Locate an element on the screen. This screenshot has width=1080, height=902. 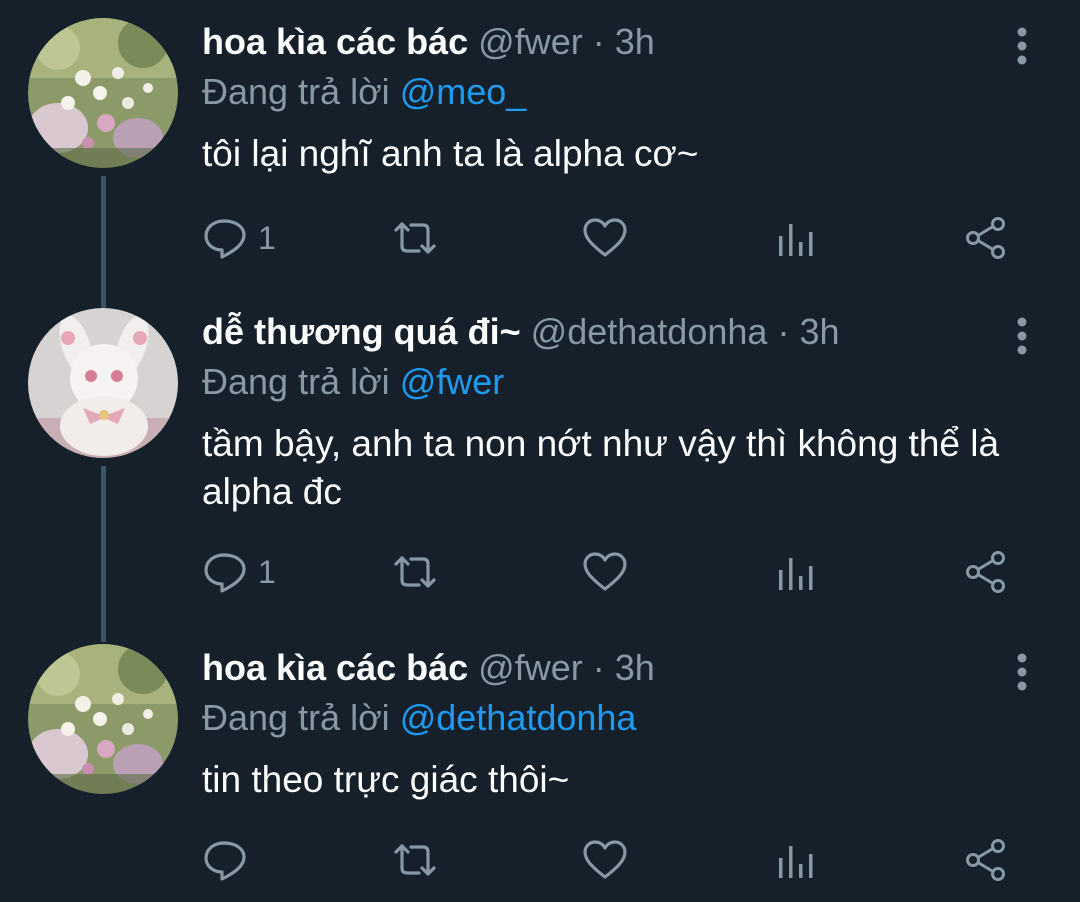
replying-to: Đang trả lời @meo_ is located at coordinates (364, 92).